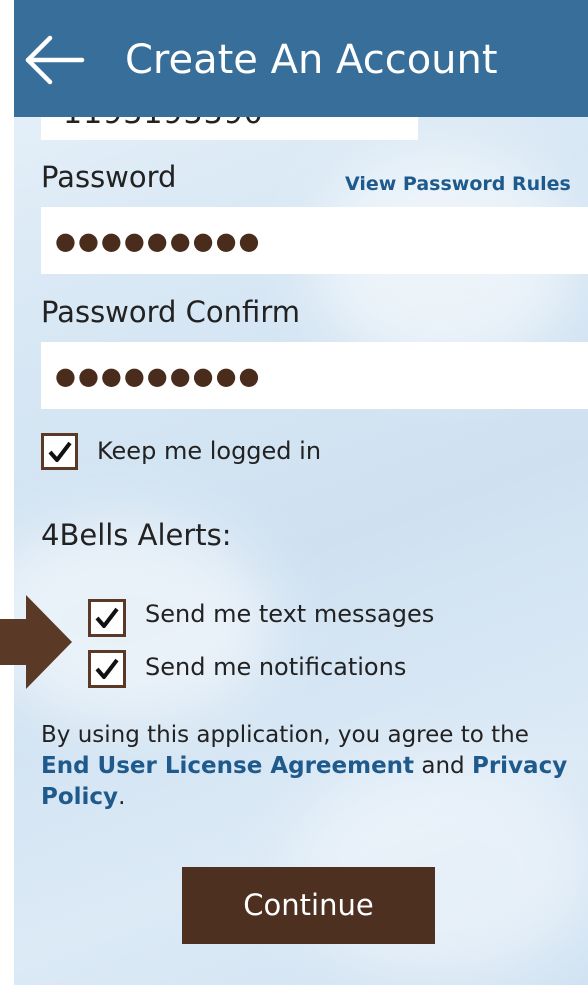 This screenshot has height=985, width=588. Describe the element at coordinates (276, 667) in the screenshot. I see `notifications-label: Send me notifications` at that location.